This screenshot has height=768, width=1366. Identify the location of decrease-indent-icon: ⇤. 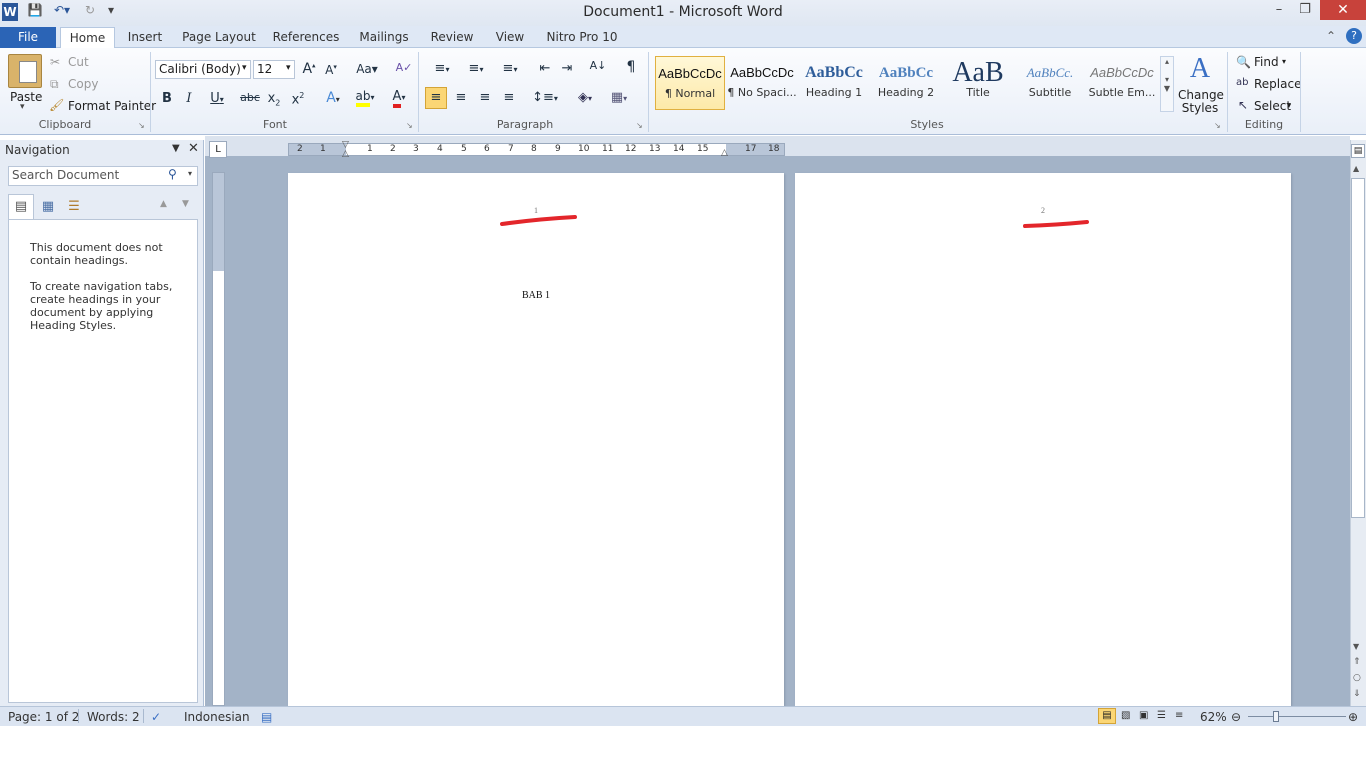
(545, 68).